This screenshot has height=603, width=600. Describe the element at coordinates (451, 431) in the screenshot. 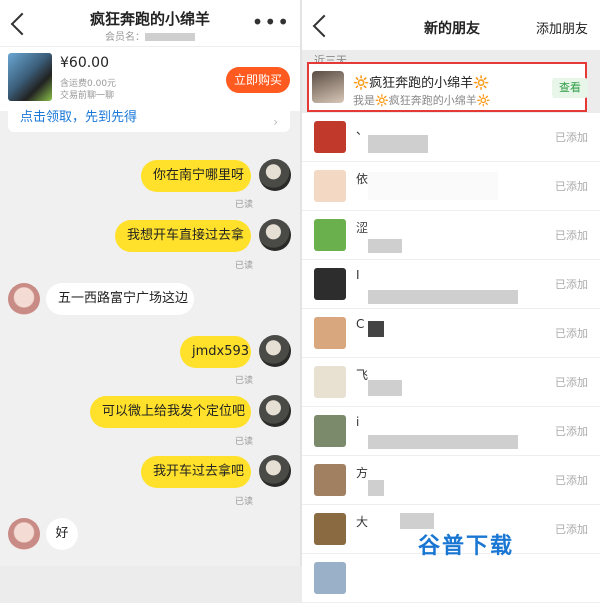

I see `friend-row: i 已添加` at that location.